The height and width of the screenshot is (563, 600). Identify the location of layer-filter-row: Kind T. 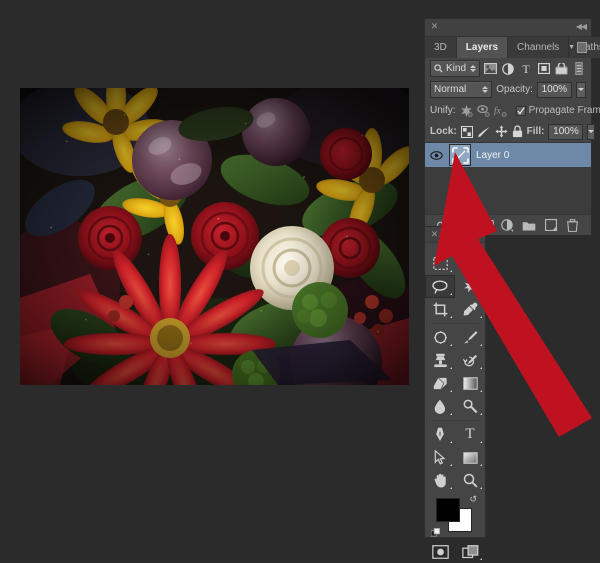
(508, 68).